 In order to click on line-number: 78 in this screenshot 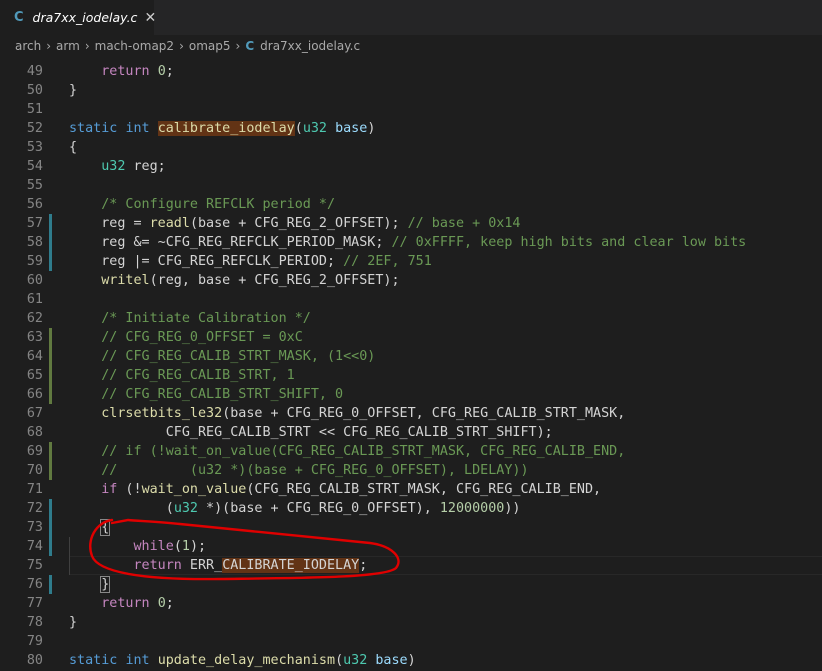, I will do `click(34, 622)`.